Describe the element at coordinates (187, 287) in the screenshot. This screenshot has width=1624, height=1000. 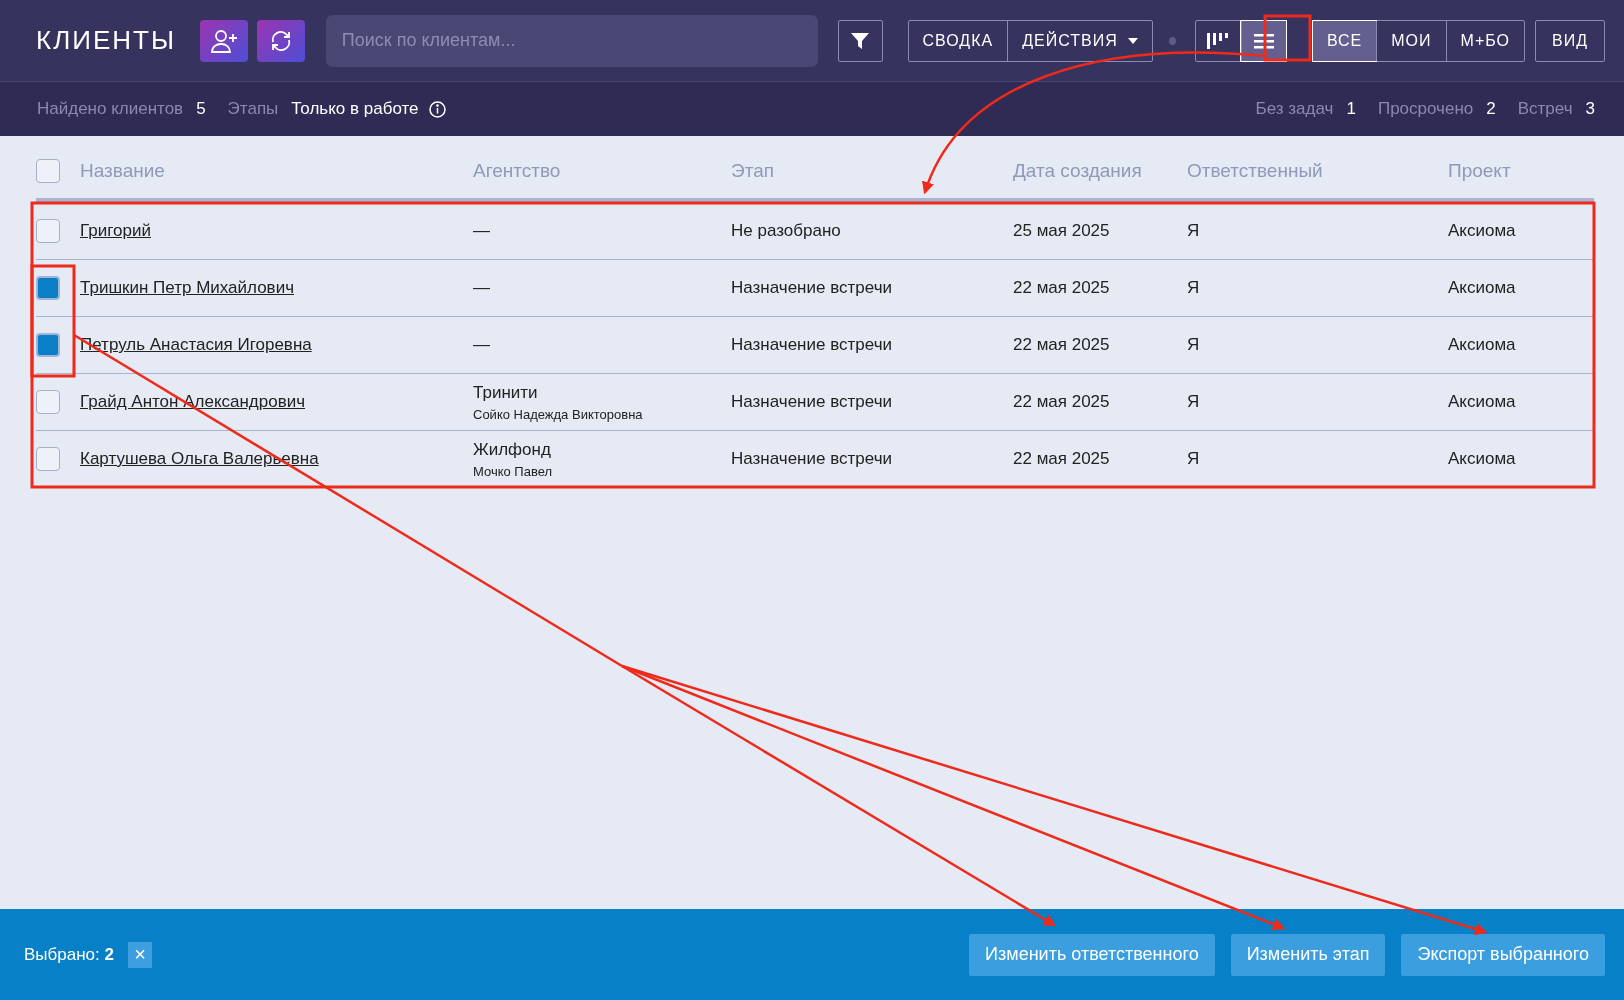
I see `client-name-link: Тришкин Петр Михайлович` at that location.